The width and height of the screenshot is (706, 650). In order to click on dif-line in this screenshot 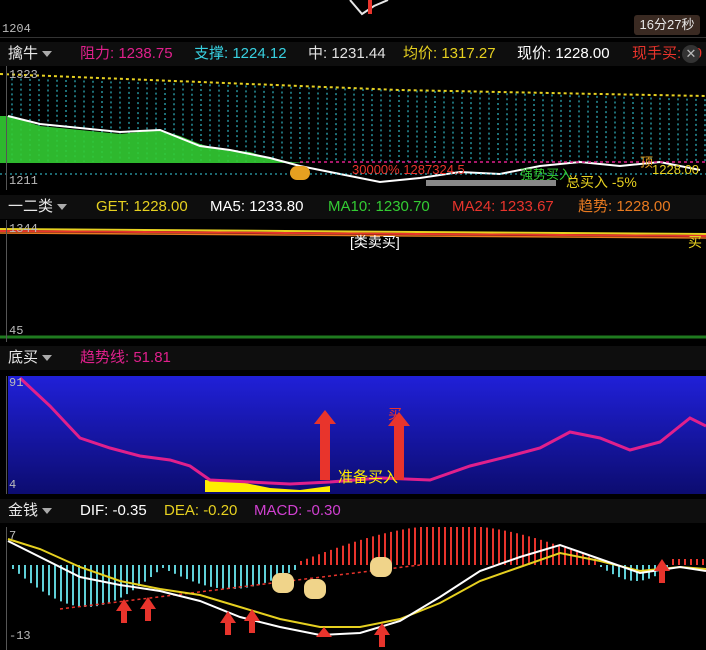, I will do `click(356, 588)`.